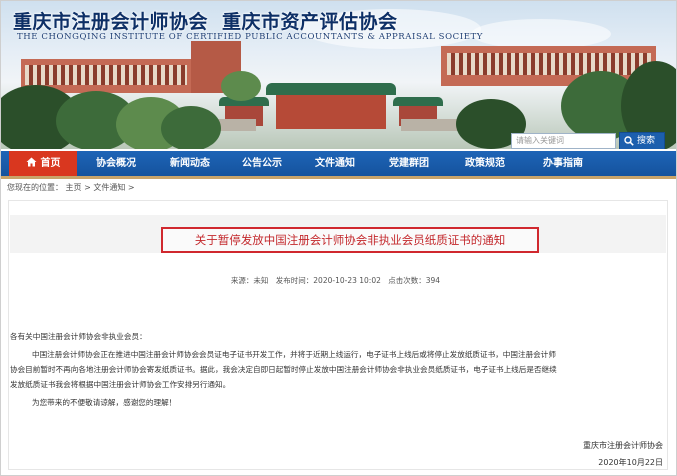 The image size is (677, 476). Describe the element at coordinates (335, 163) in the screenshot. I see `nav-notices: 文件通知` at that location.